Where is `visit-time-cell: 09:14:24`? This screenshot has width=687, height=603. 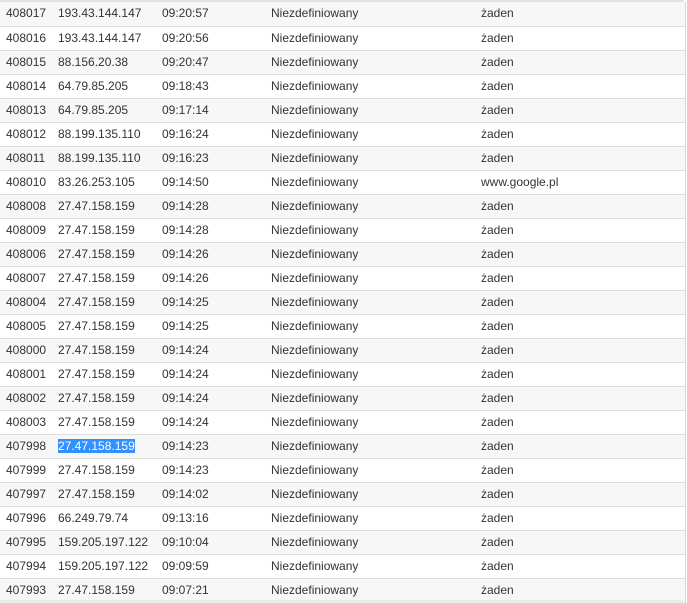
visit-time-cell: 09:14:24 is located at coordinates (216, 374).